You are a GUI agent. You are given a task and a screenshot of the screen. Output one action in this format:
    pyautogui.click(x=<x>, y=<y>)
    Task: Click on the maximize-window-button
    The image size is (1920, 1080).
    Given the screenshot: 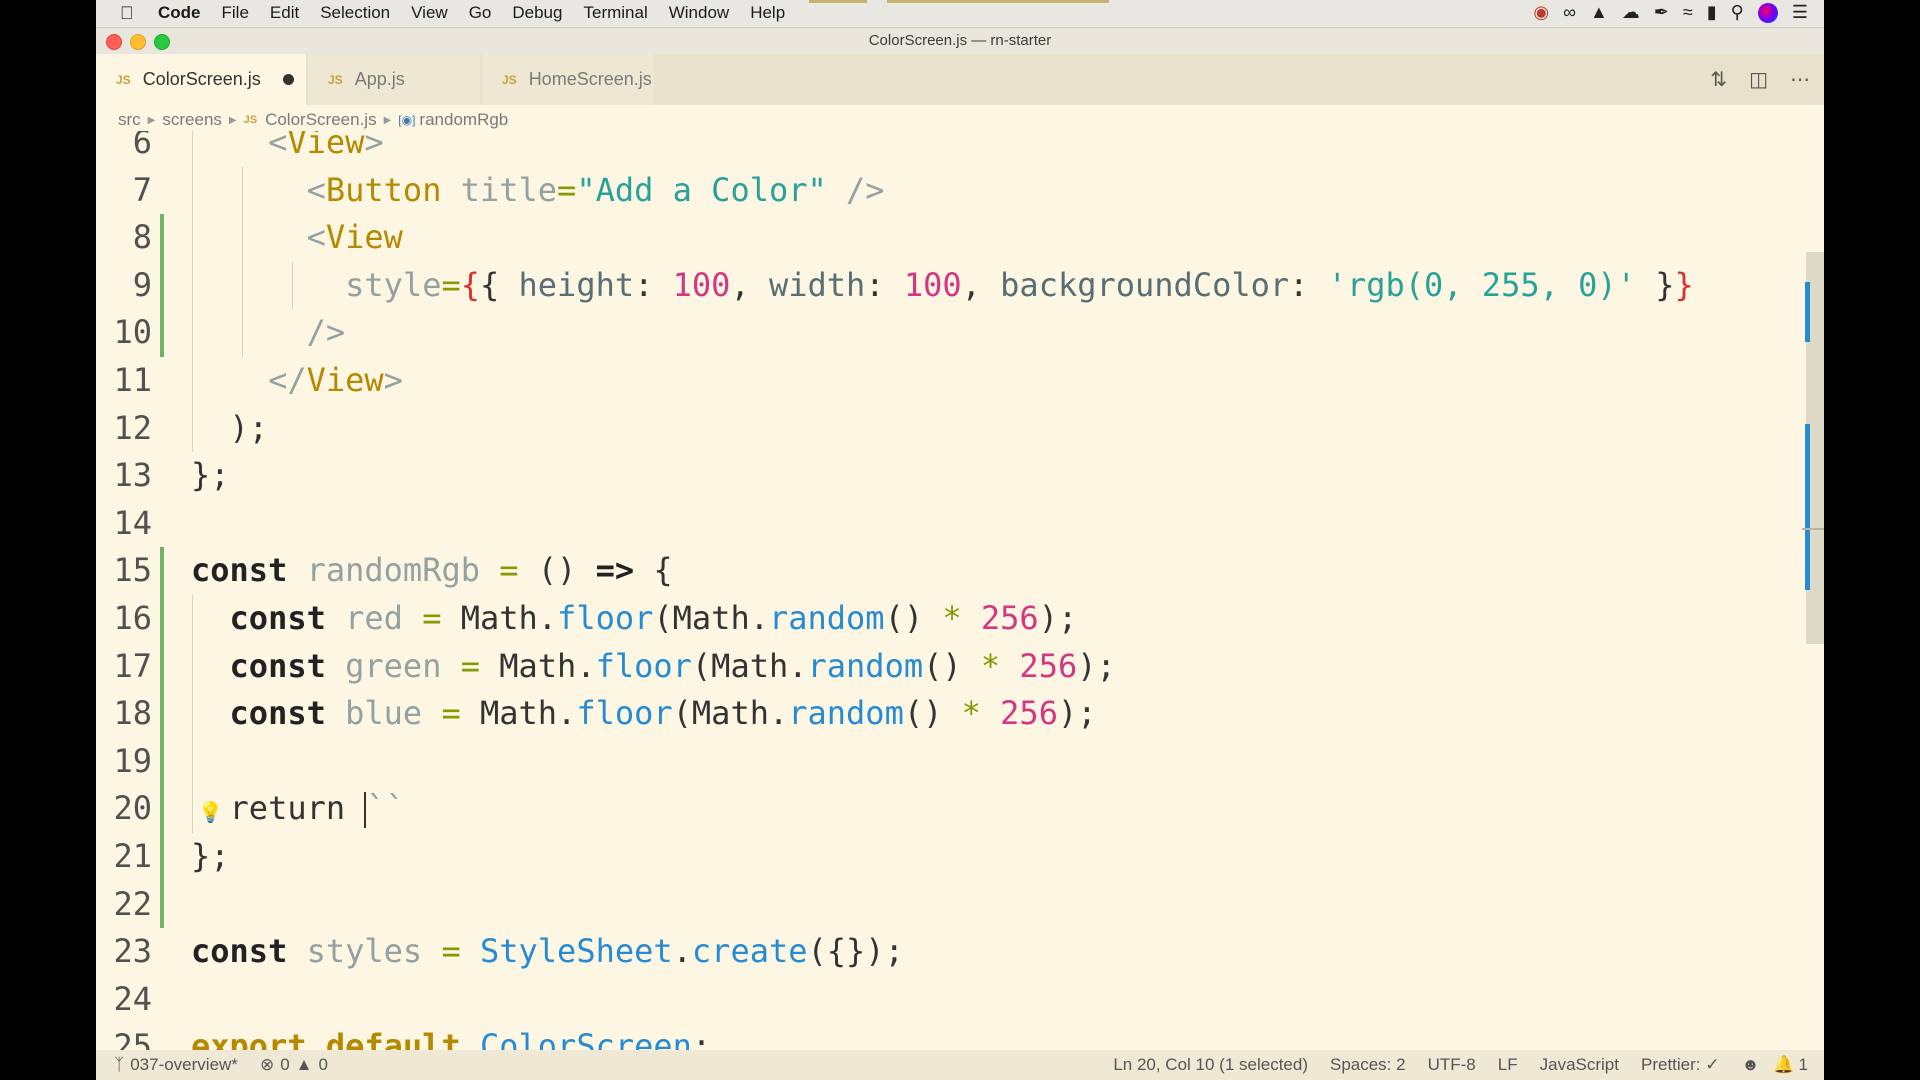 What is the action you would take?
    pyautogui.click(x=162, y=42)
    